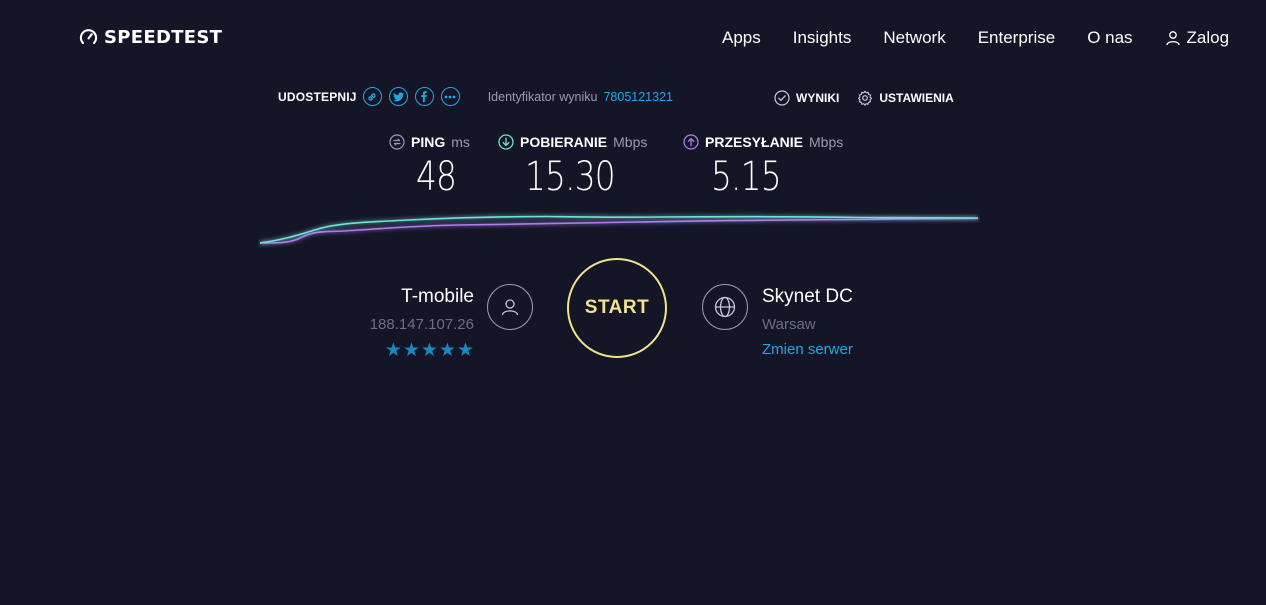  I want to click on check-circle-icon, so click(782, 98).